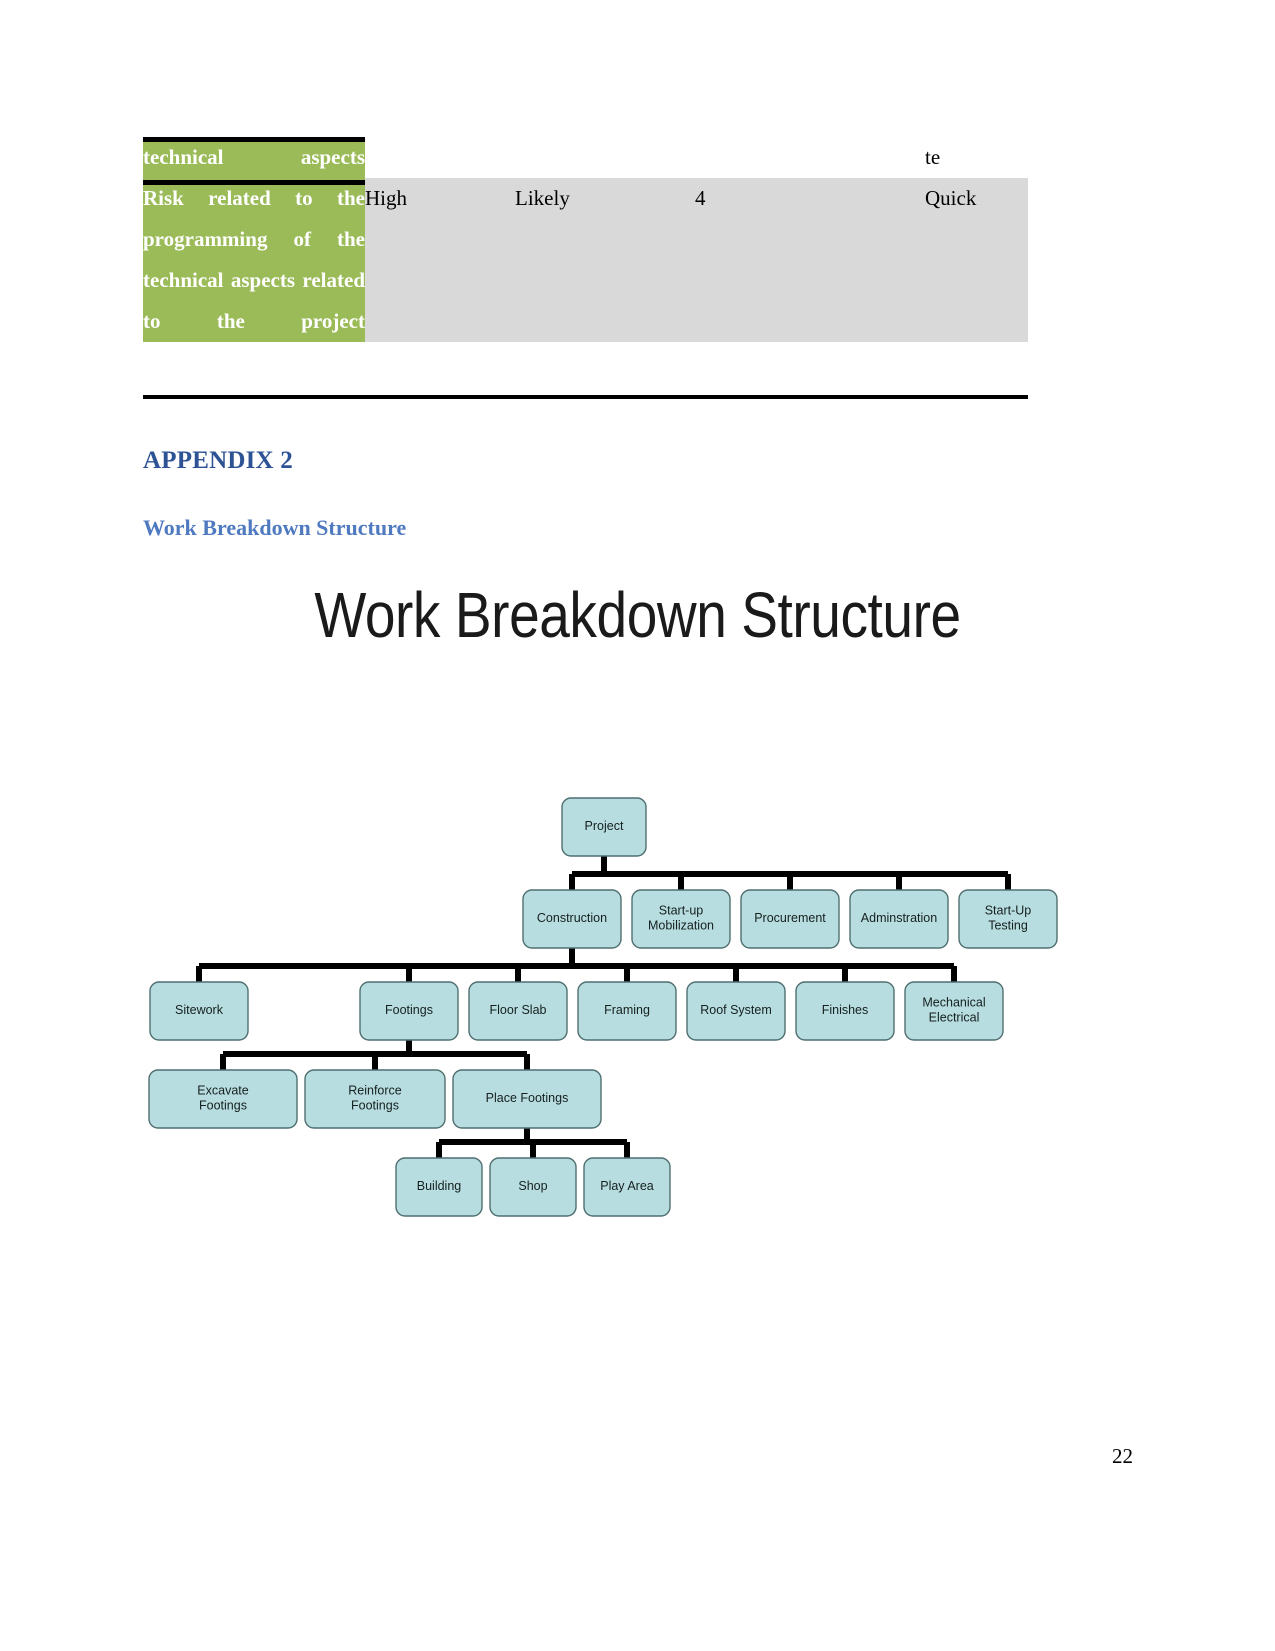 This screenshot has width=1275, height=1651. What do you see at coordinates (218, 460) in the screenshot?
I see `page-title: APPENDIX 2` at bounding box center [218, 460].